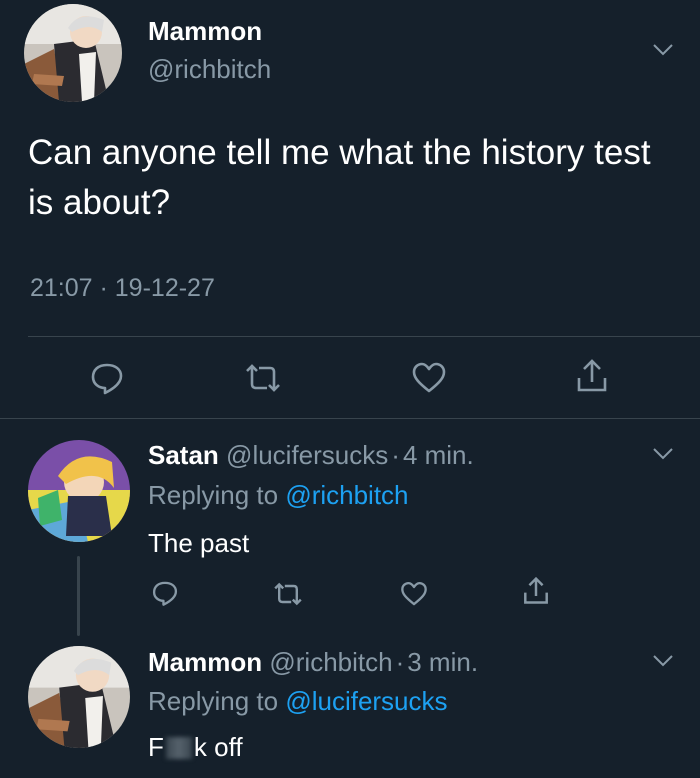  I want to click on tweet-timestamp: 21:07 · 19-12-27, so click(122, 288).